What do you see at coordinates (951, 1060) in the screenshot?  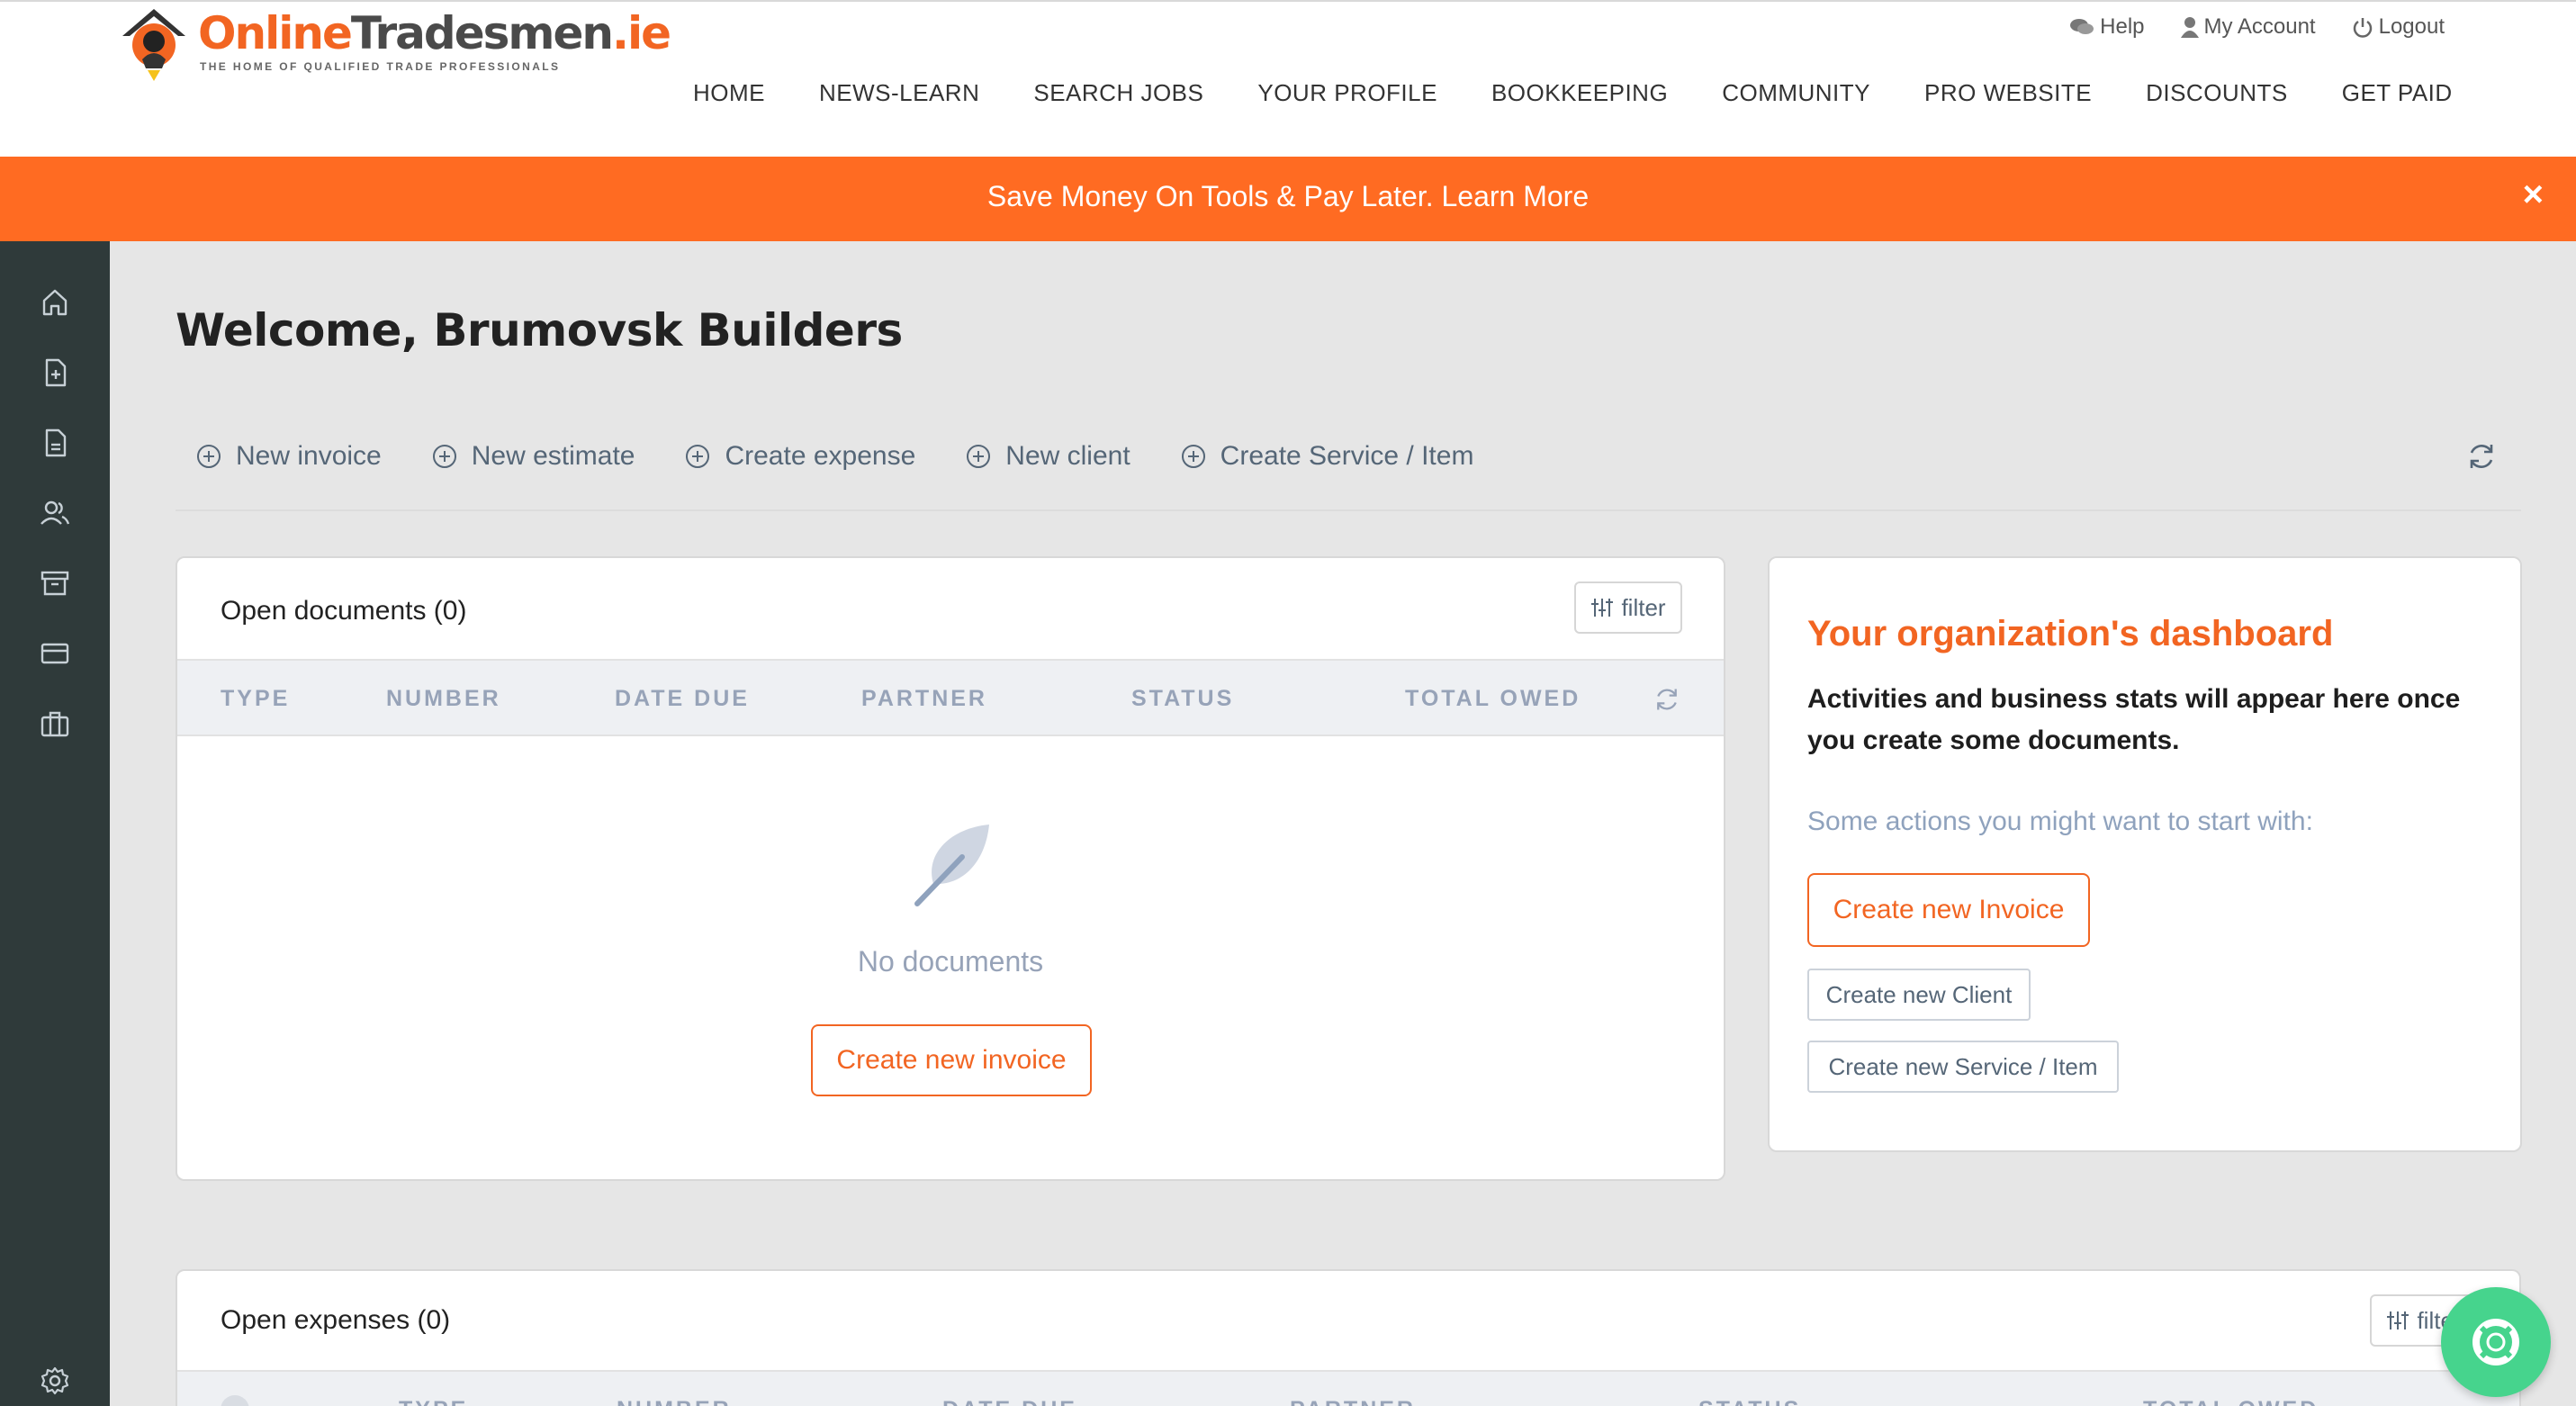 I see `create-new-invoice-button: Create new invoice` at bounding box center [951, 1060].